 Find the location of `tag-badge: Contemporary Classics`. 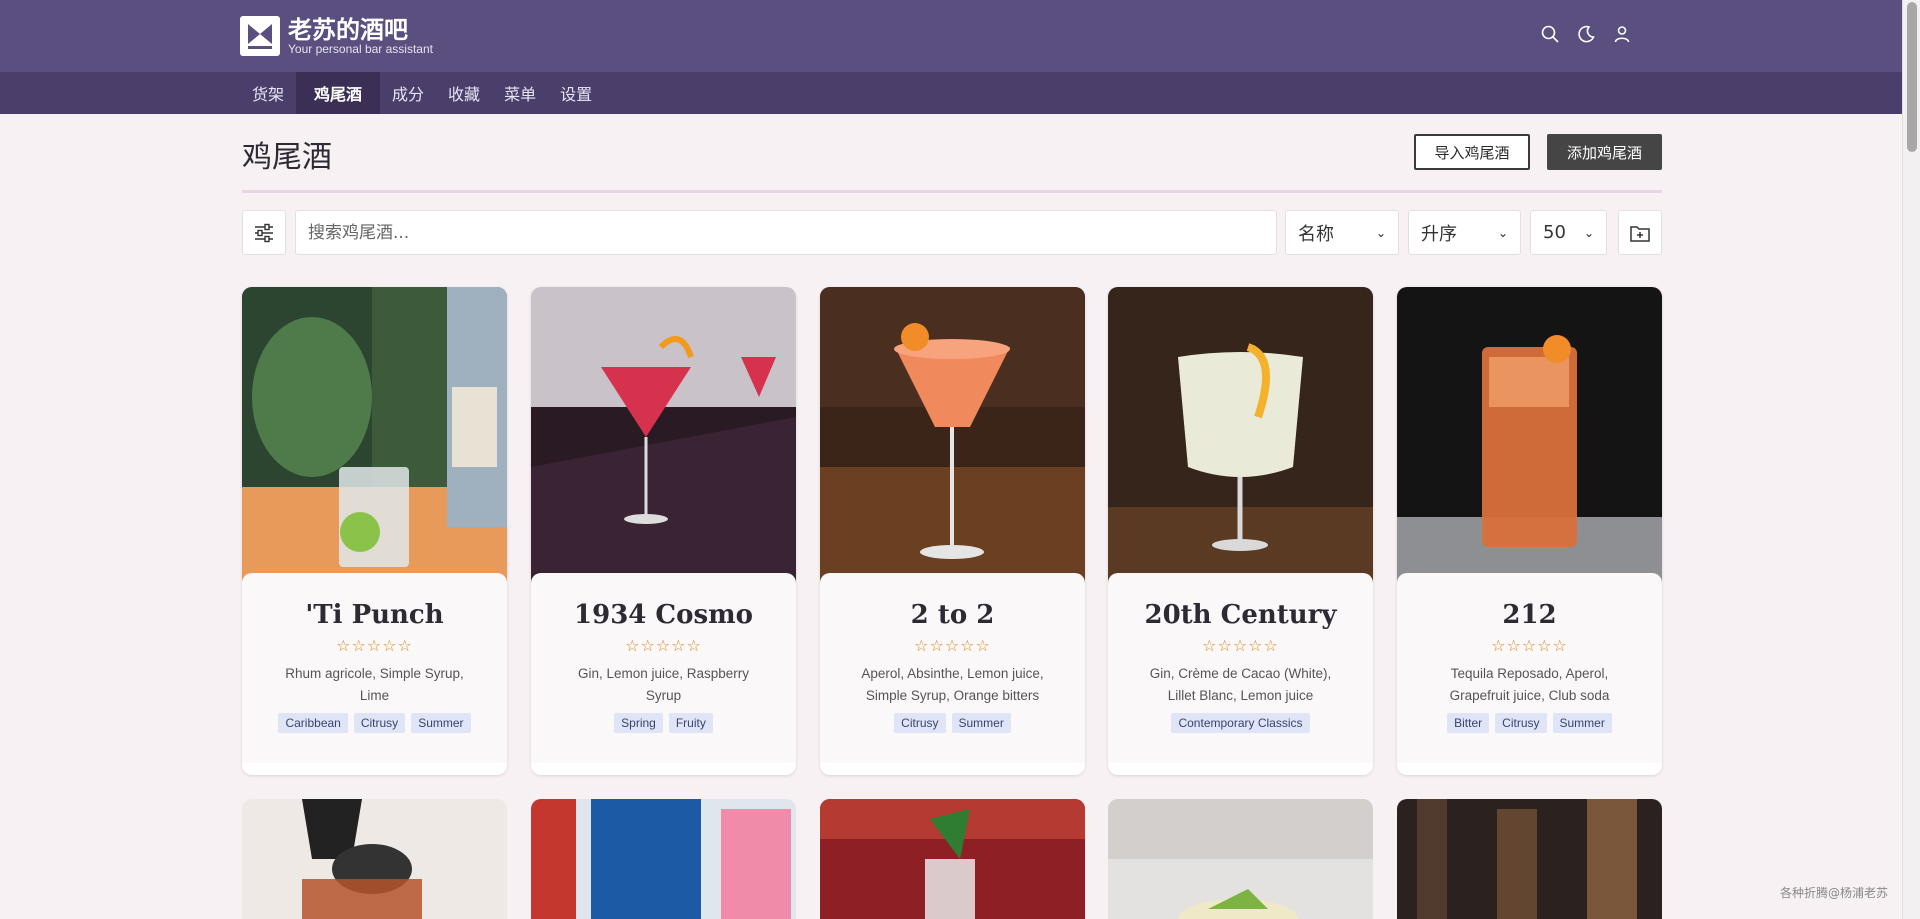

tag-badge: Contemporary Classics is located at coordinates (1240, 723).